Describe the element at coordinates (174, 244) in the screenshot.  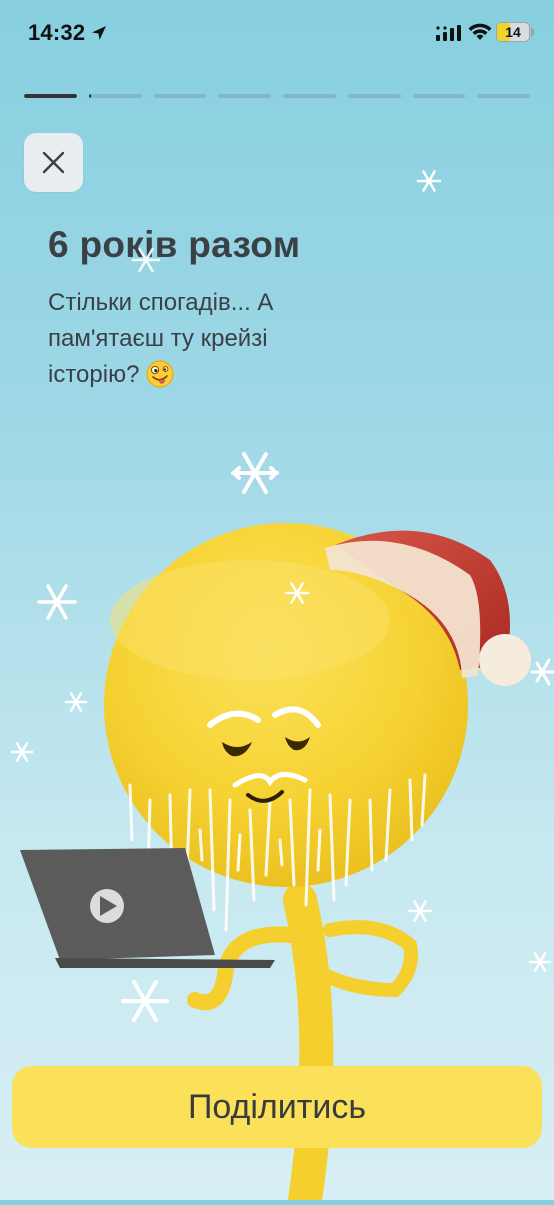
I see `story-title: 6 років разом` at that location.